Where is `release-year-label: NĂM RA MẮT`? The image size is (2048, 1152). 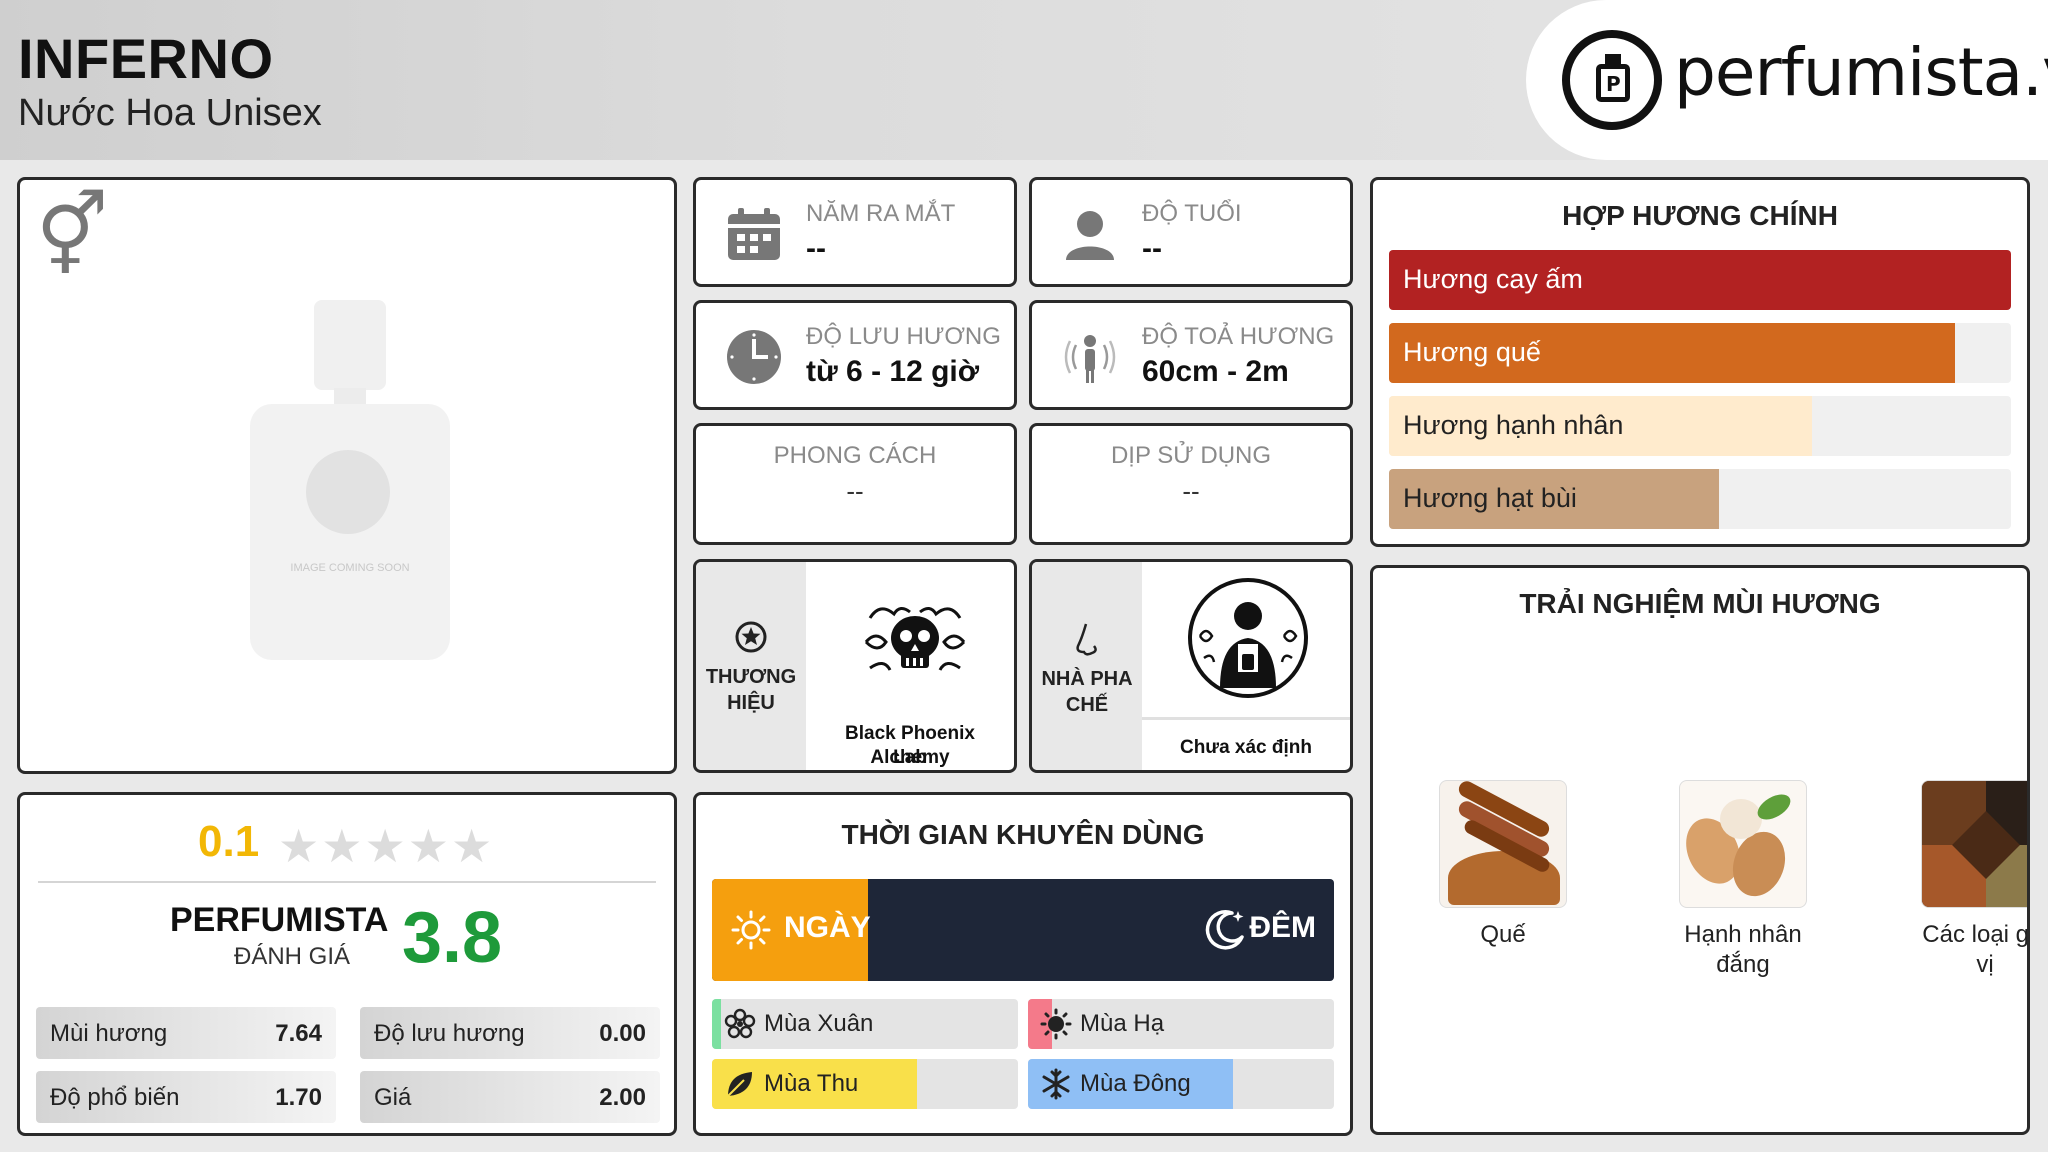
release-year-label: NĂM RA MẮT is located at coordinates (881, 213).